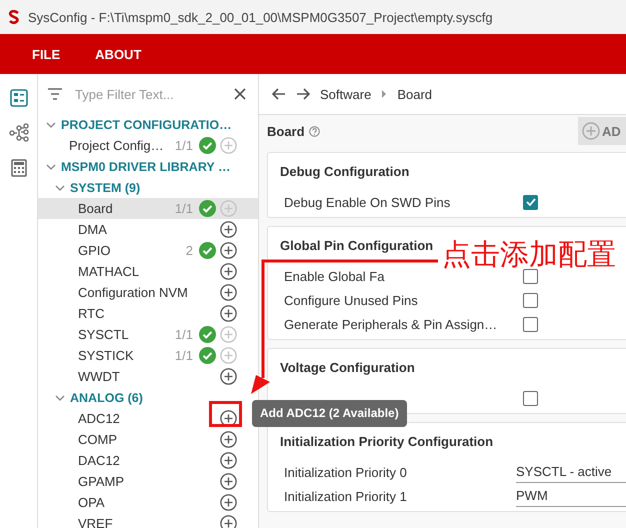 The width and height of the screenshot is (626, 528). Describe the element at coordinates (347, 368) in the screenshot. I see `card-title: Voltage Configuration` at that location.